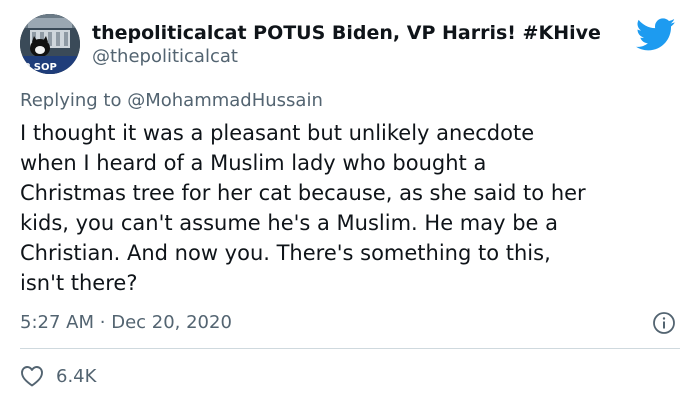 The image size is (700, 402). I want to click on avatar-image: P SOP, so click(50, 44).